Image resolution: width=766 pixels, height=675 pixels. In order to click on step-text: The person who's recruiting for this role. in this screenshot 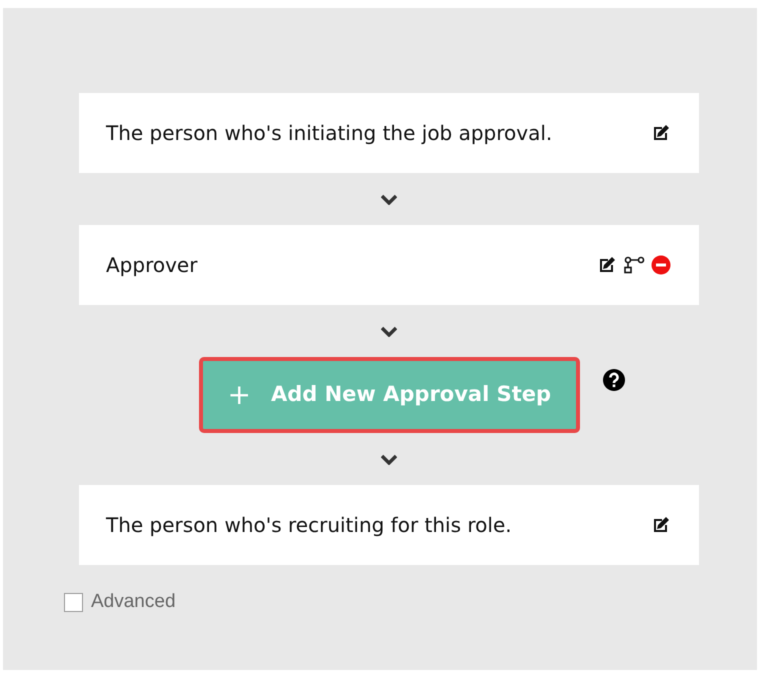, I will do `click(309, 525)`.